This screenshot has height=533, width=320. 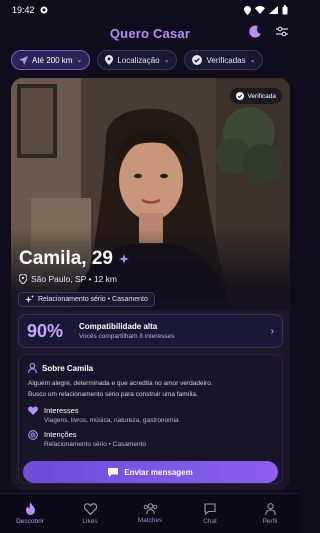 I want to click on nav-perfil-label: Perfil, so click(x=270, y=521).